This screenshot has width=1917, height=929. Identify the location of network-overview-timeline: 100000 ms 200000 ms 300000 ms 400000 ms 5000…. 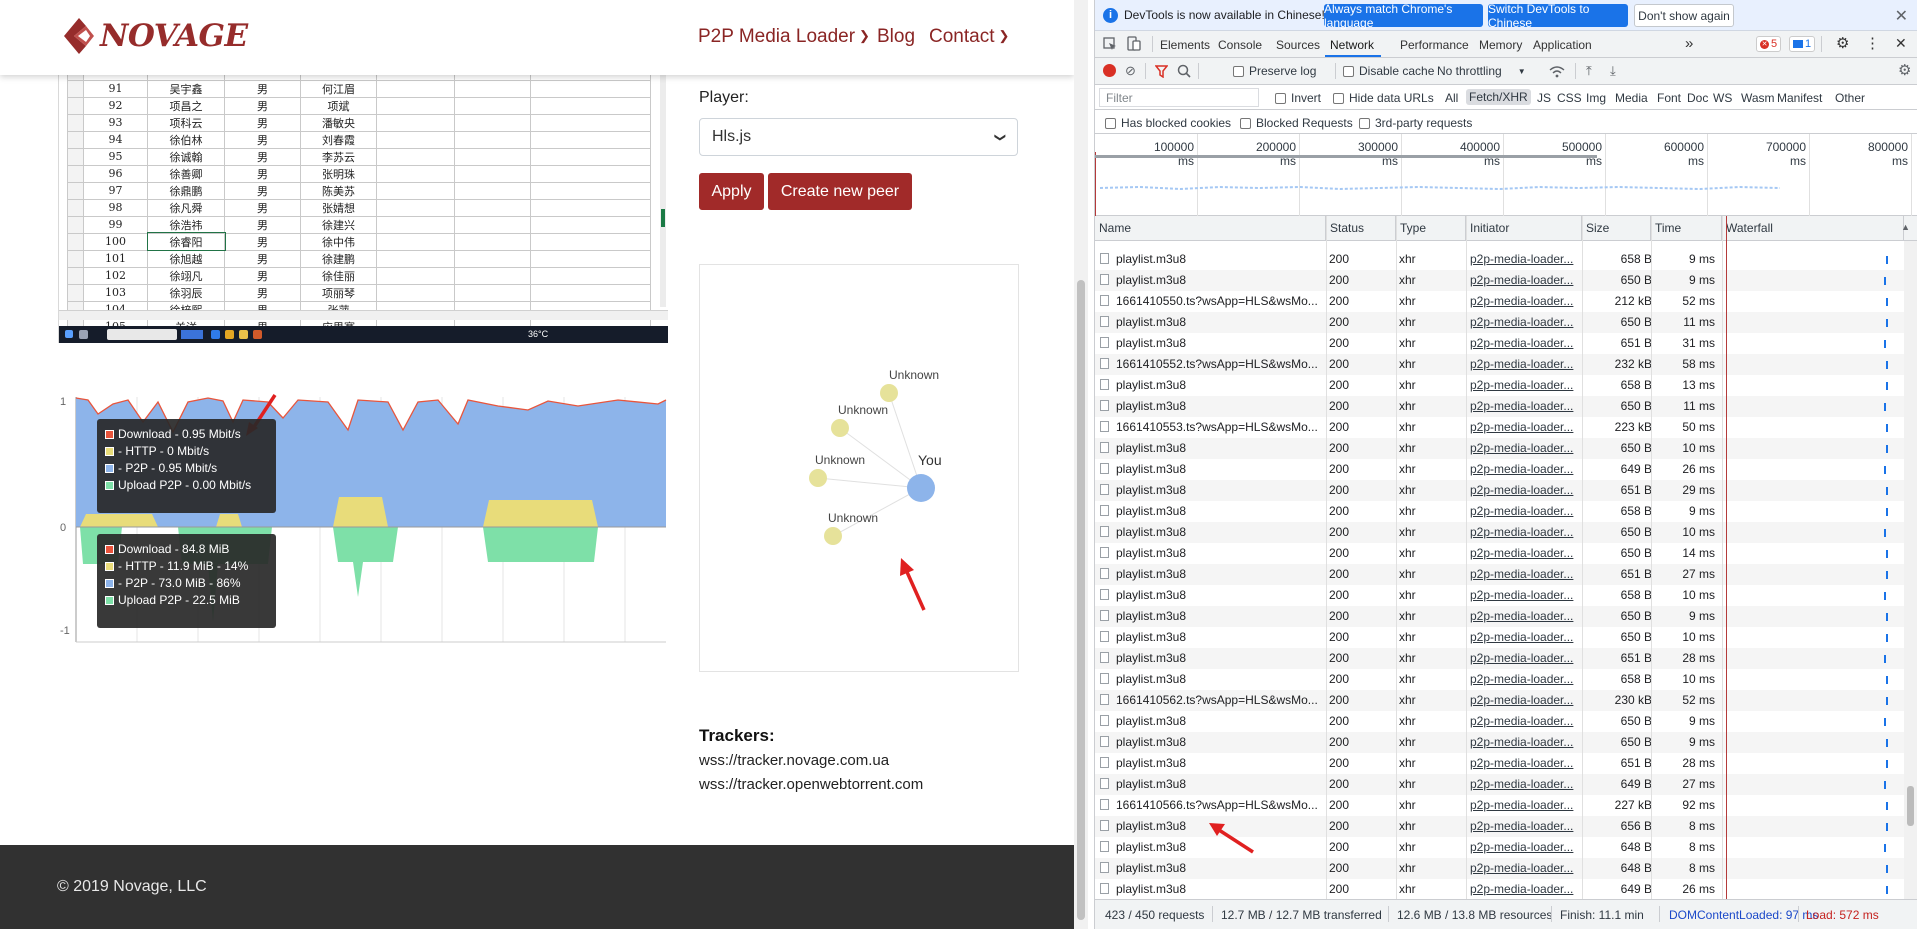
(1506, 175).